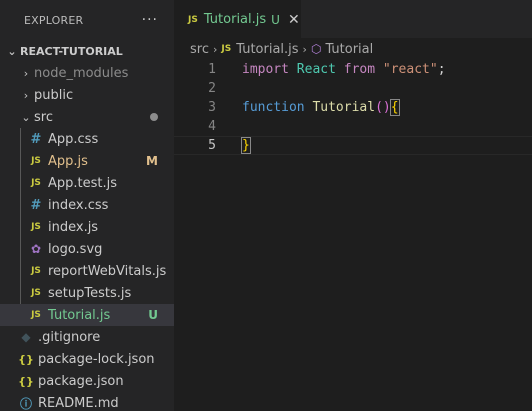 The image size is (532, 411). I want to click on semicolon: ;, so click(441, 69).